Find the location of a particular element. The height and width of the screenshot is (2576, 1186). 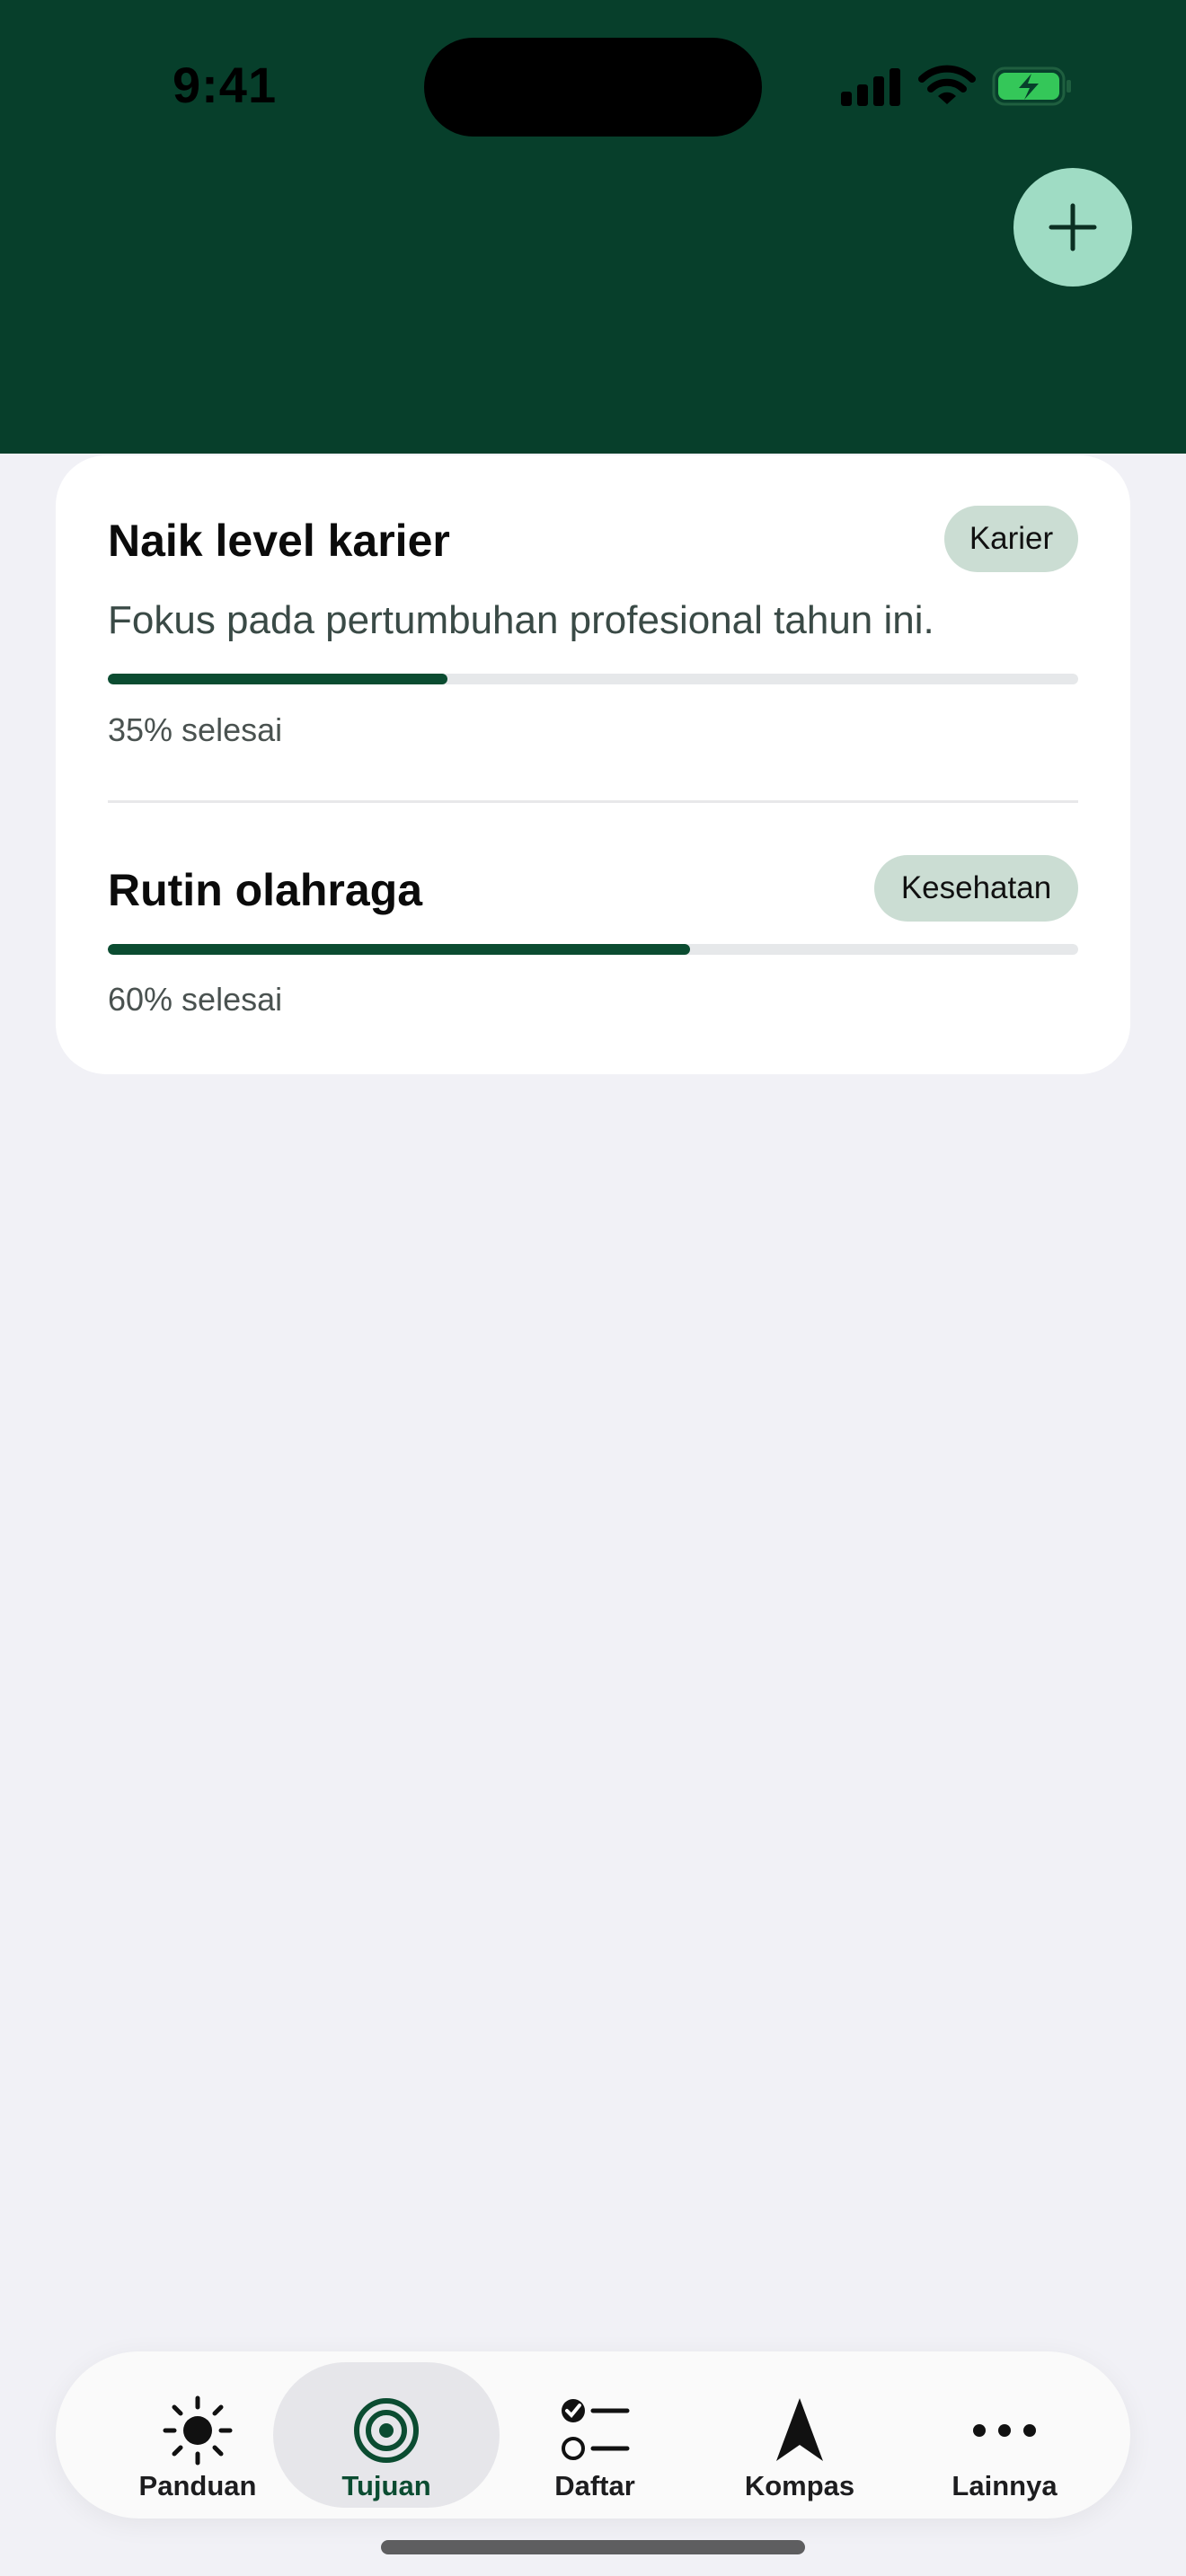

battery-charging-icon is located at coordinates (1031, 86).